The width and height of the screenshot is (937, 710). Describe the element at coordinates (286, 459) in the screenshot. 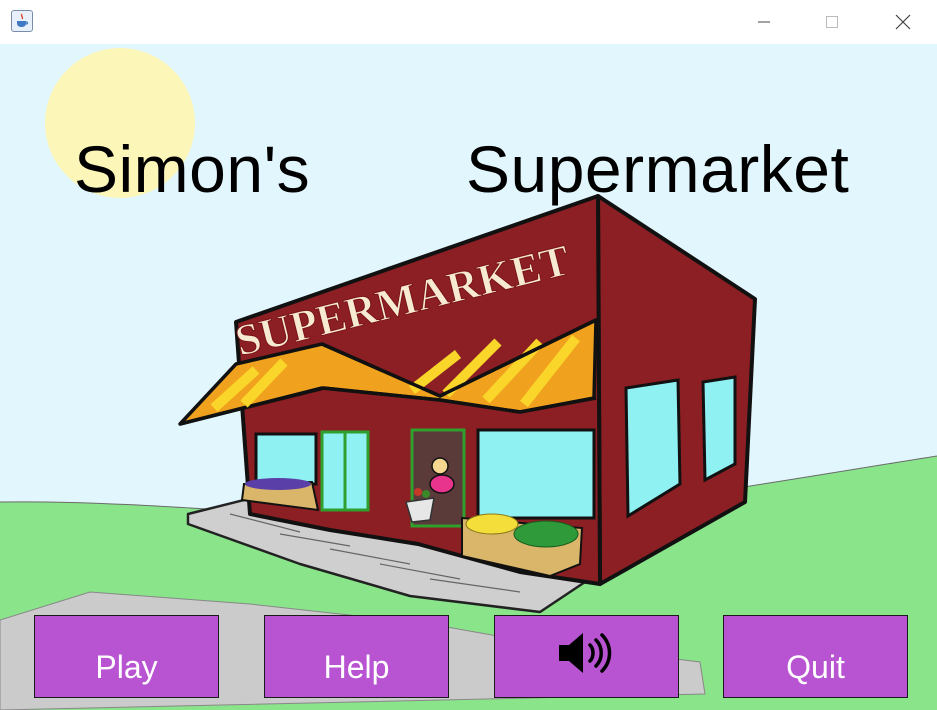

I see `front-window-left` at that location.